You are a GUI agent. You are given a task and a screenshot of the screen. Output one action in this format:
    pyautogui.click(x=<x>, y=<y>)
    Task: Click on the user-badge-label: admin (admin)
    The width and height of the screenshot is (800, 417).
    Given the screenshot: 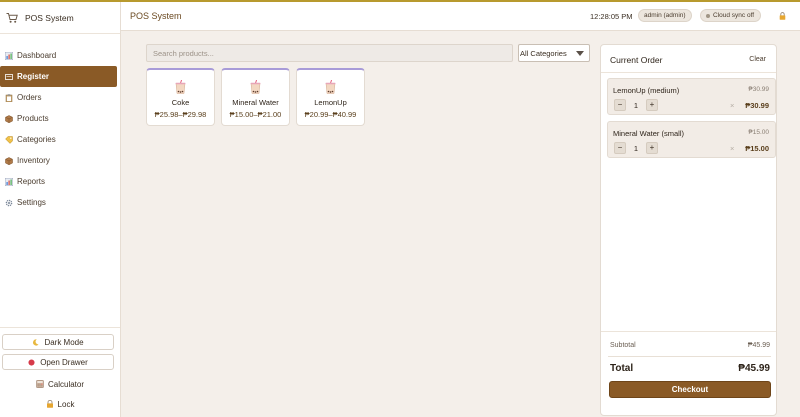 What is the action you would take?
    pyautogui.click(x=665, y=15)
    